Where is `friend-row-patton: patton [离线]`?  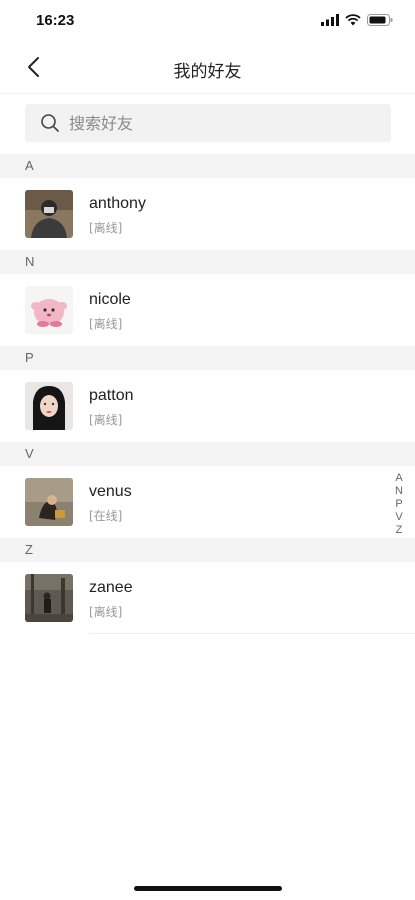 friend-row-patton: patton [离线] is located at coordinates (207, 406).